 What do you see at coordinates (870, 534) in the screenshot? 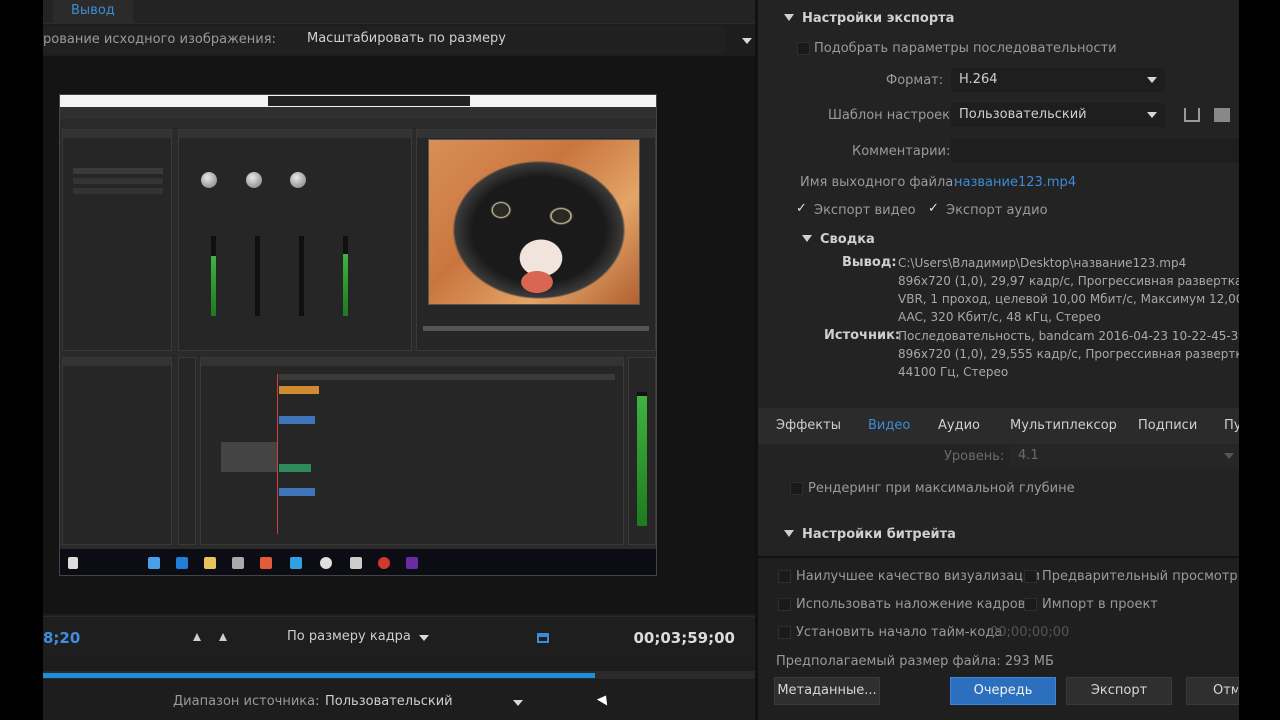
I see `bitrate-header: Настройки битрейта` at bounding box center [870, 534].